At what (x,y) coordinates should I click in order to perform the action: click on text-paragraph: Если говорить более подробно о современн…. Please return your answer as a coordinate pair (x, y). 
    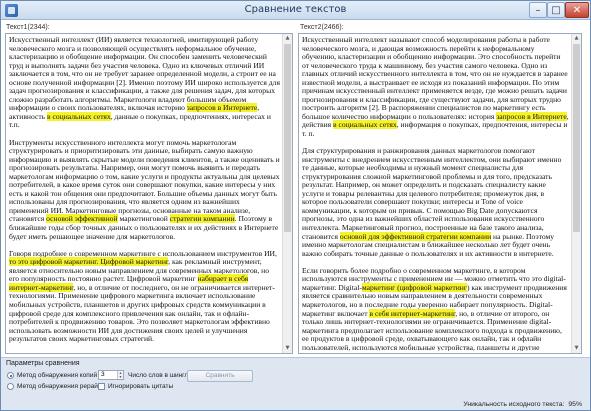
    Looking at the image, I should click on (435, 308).